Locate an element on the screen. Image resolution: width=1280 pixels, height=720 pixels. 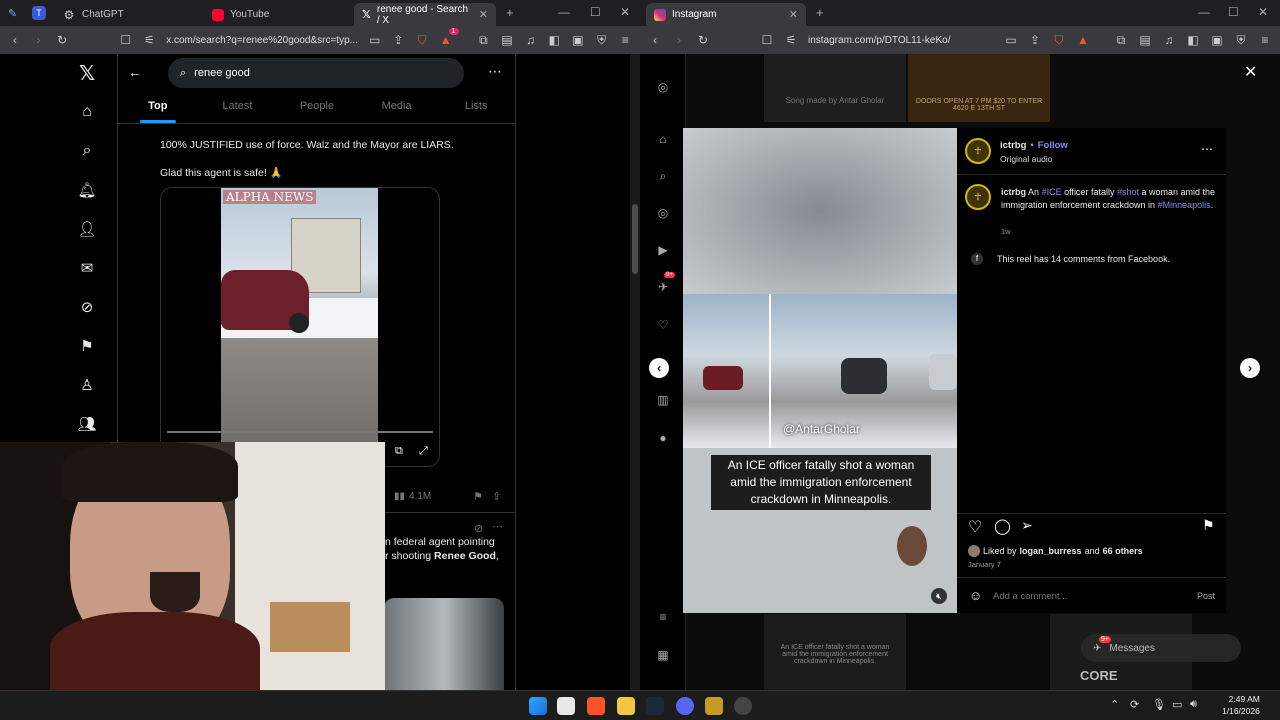
tab-youtube: YouTube is located at coordinates (278, 14).